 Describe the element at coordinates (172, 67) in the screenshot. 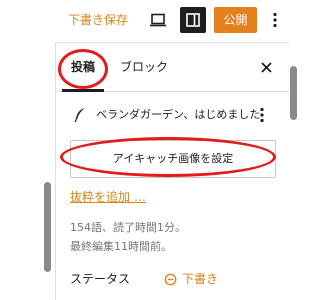

I see `sidebar-tabs: 投稿 ブロック` at that location.